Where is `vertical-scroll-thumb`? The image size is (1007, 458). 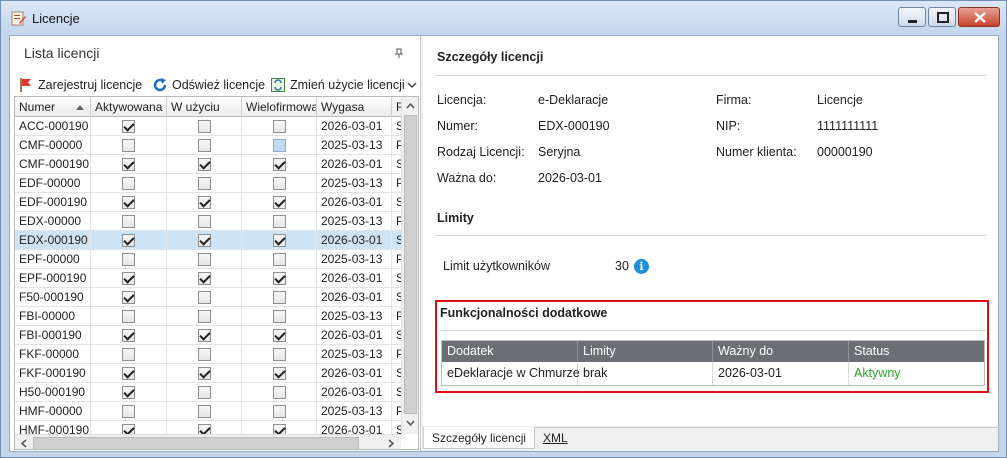
vertical-scroll-thumb is located at coordinates (410, 264).